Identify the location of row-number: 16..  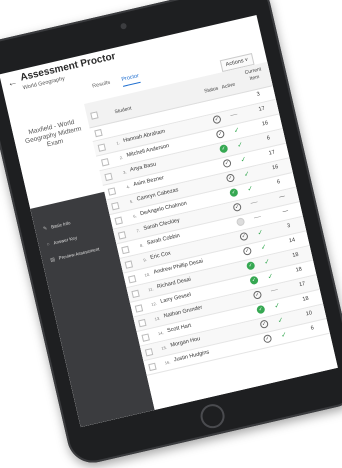
(167, 362).